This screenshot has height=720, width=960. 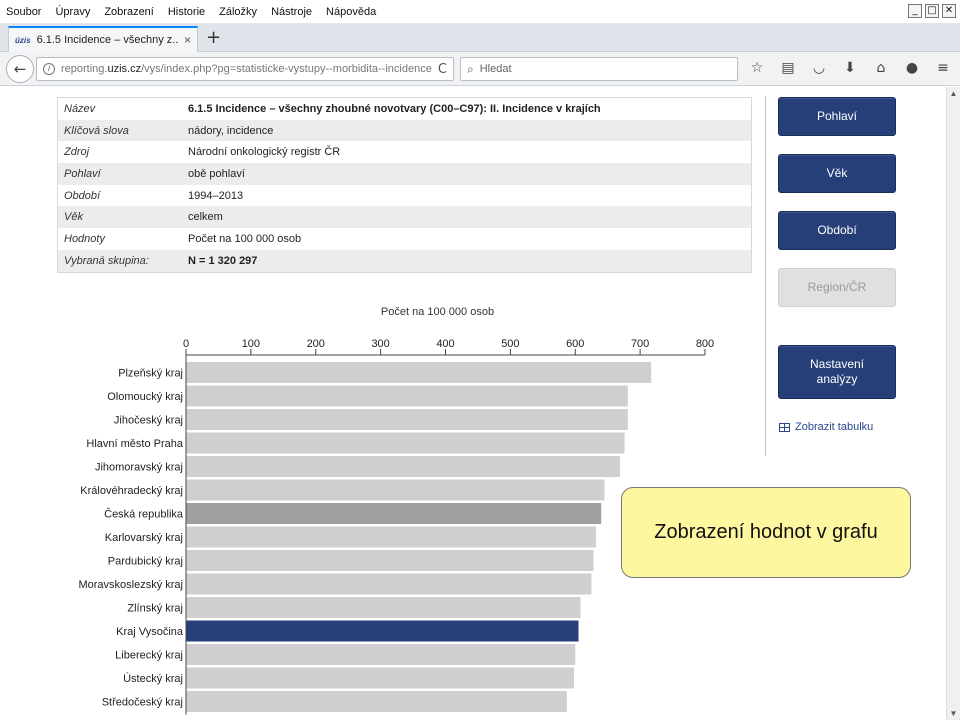 What do you see at coordinates (20, 69) in the screenshot?
I see `back-button: ←` at bounding box center [20, 69].